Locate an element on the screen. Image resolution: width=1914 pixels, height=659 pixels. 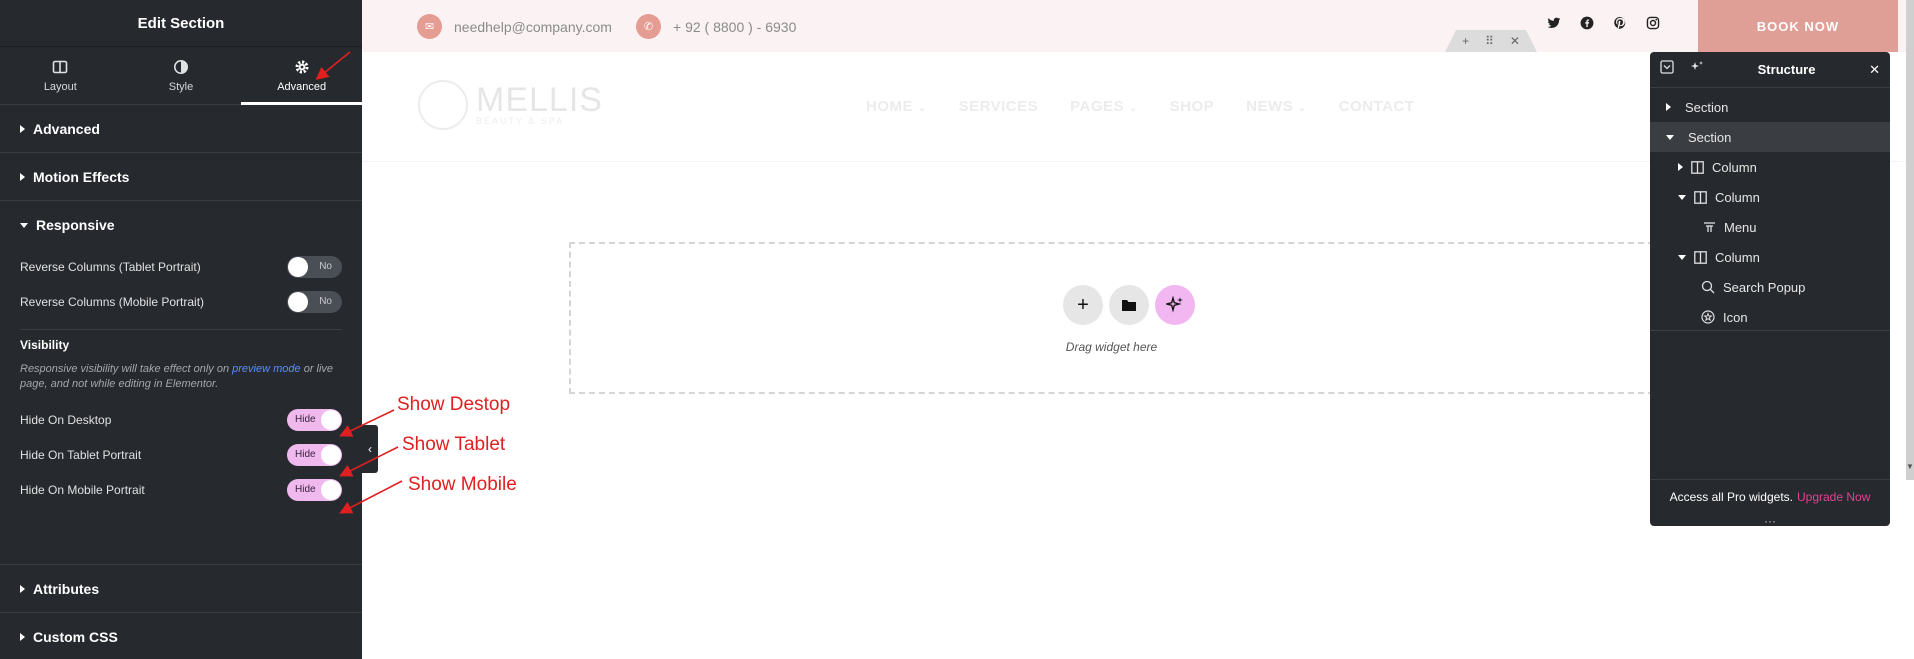
hide-desktop-toggle: Hide is located at coordinates (314, 419).